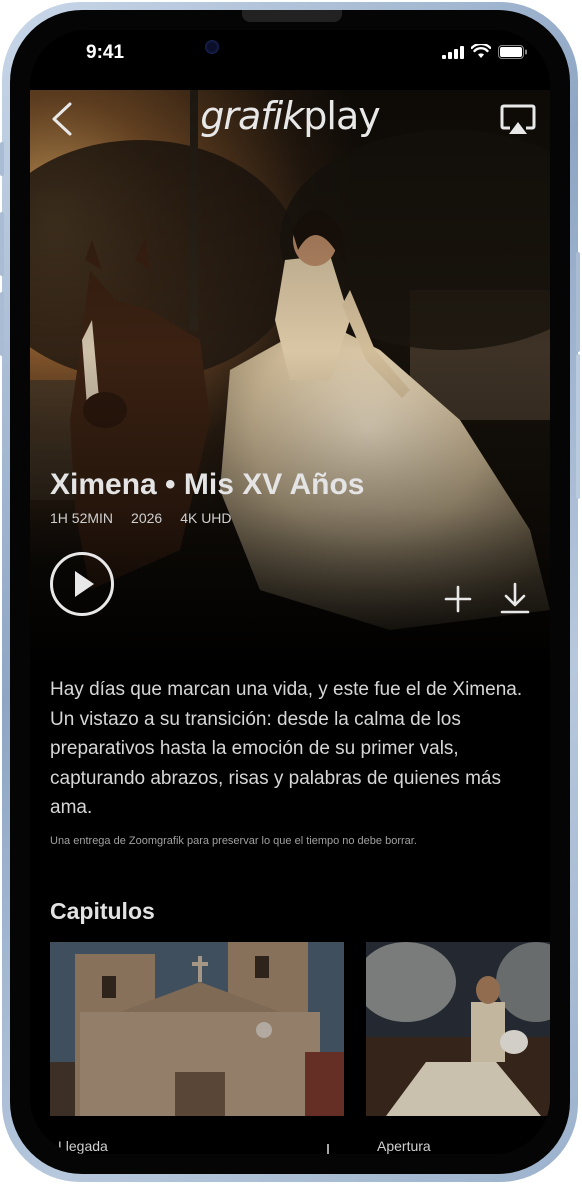 The height and width of the screenshot is (1186, 582). Describe the element at coordinates (207, 484) in the screenshot. I see `movie-title: Ximena • Mis XV Años` at that location.